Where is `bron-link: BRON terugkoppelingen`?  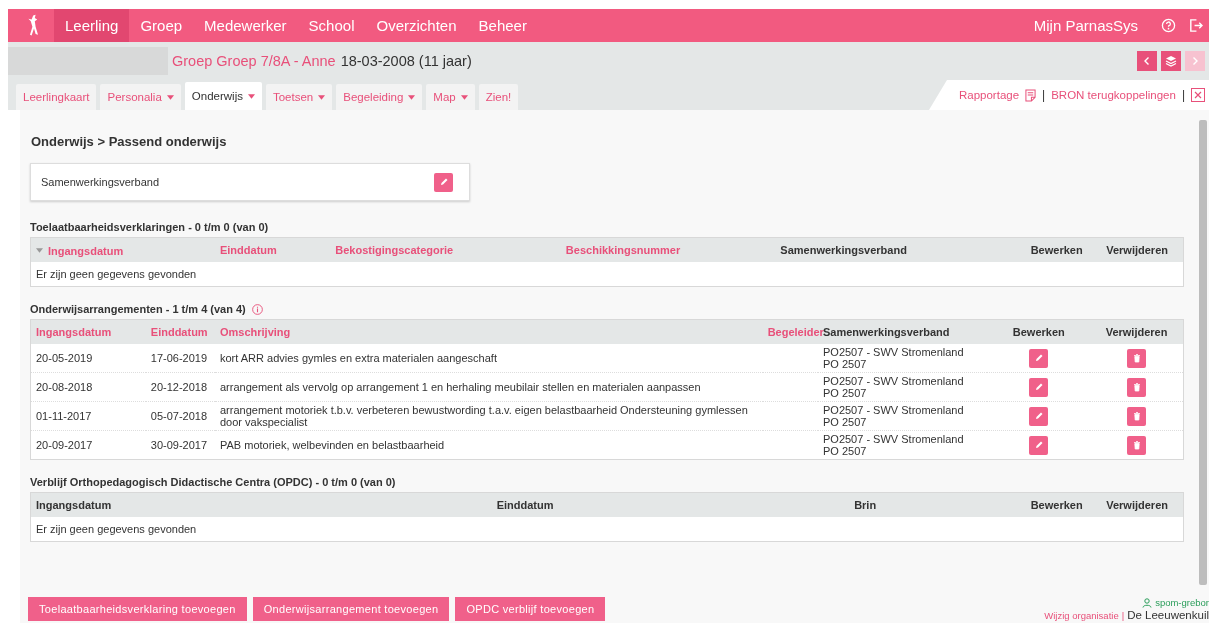
bron-link: BRON terugkoppelingen is located at coordinates (1113, 95).